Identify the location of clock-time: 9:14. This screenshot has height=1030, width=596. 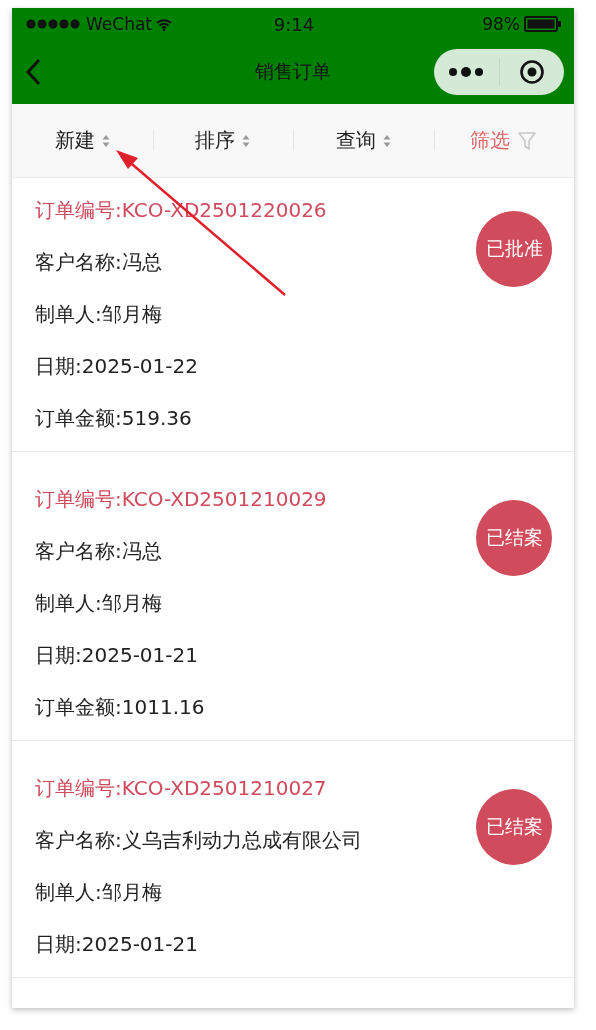
(294, 24).